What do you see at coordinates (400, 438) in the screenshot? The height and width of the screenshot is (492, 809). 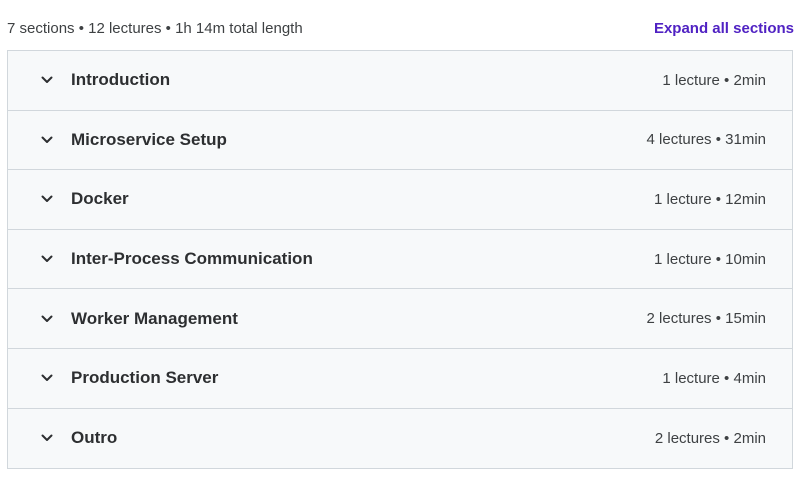 I see `section-header-outro: Outro 2 lectures • 2min` at bounding box center [400, 438].